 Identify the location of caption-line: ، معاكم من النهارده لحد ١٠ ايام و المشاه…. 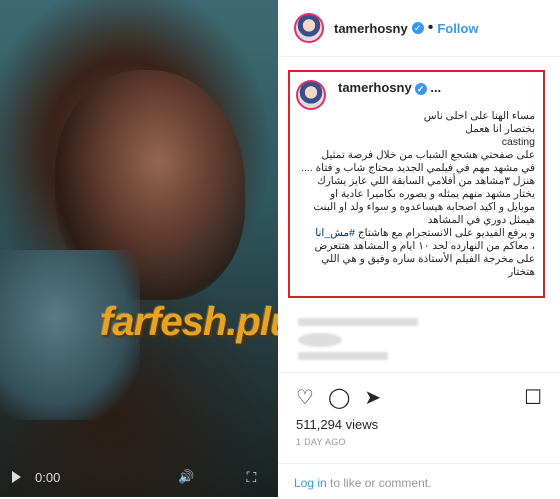
(424, 246).